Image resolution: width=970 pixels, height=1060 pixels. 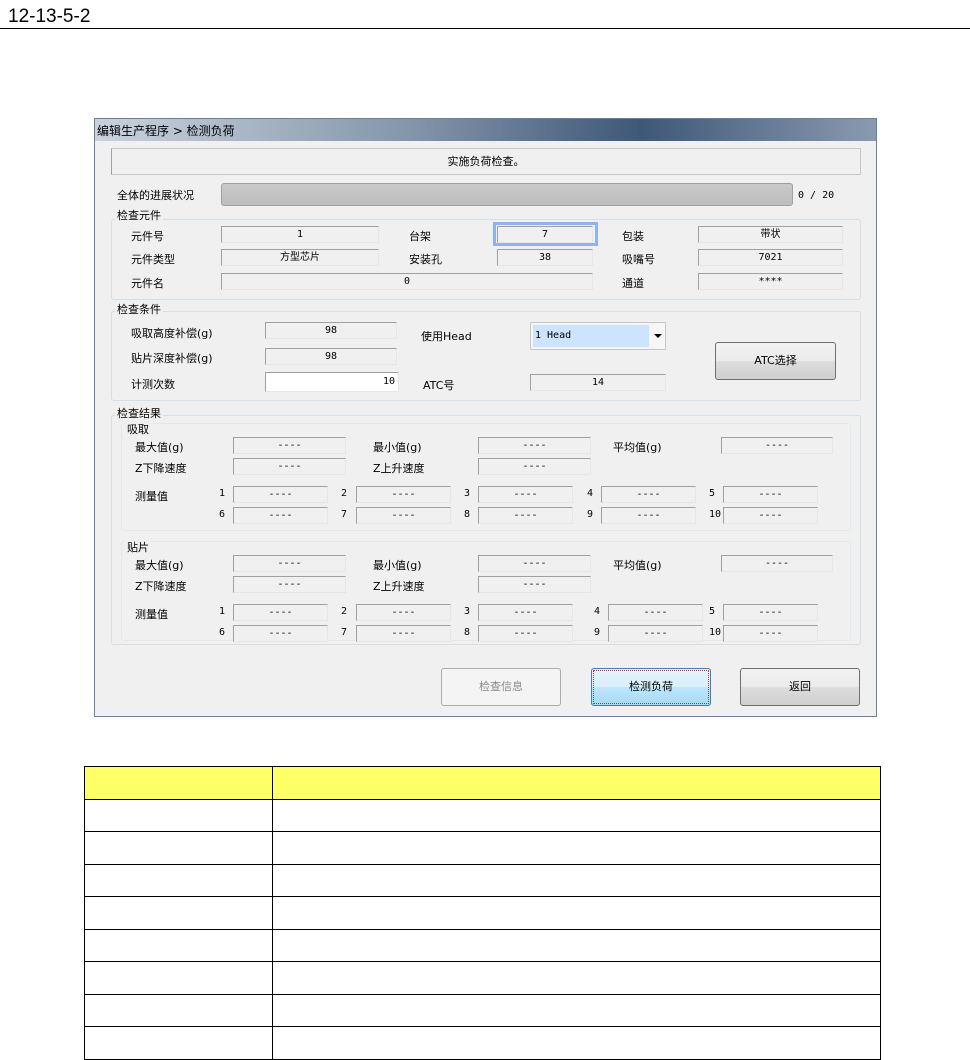 What do you see at coordinates (138, 429) in the screenshot?
I see `pick-group-label: 吸取` at bounding box center [138, 429].